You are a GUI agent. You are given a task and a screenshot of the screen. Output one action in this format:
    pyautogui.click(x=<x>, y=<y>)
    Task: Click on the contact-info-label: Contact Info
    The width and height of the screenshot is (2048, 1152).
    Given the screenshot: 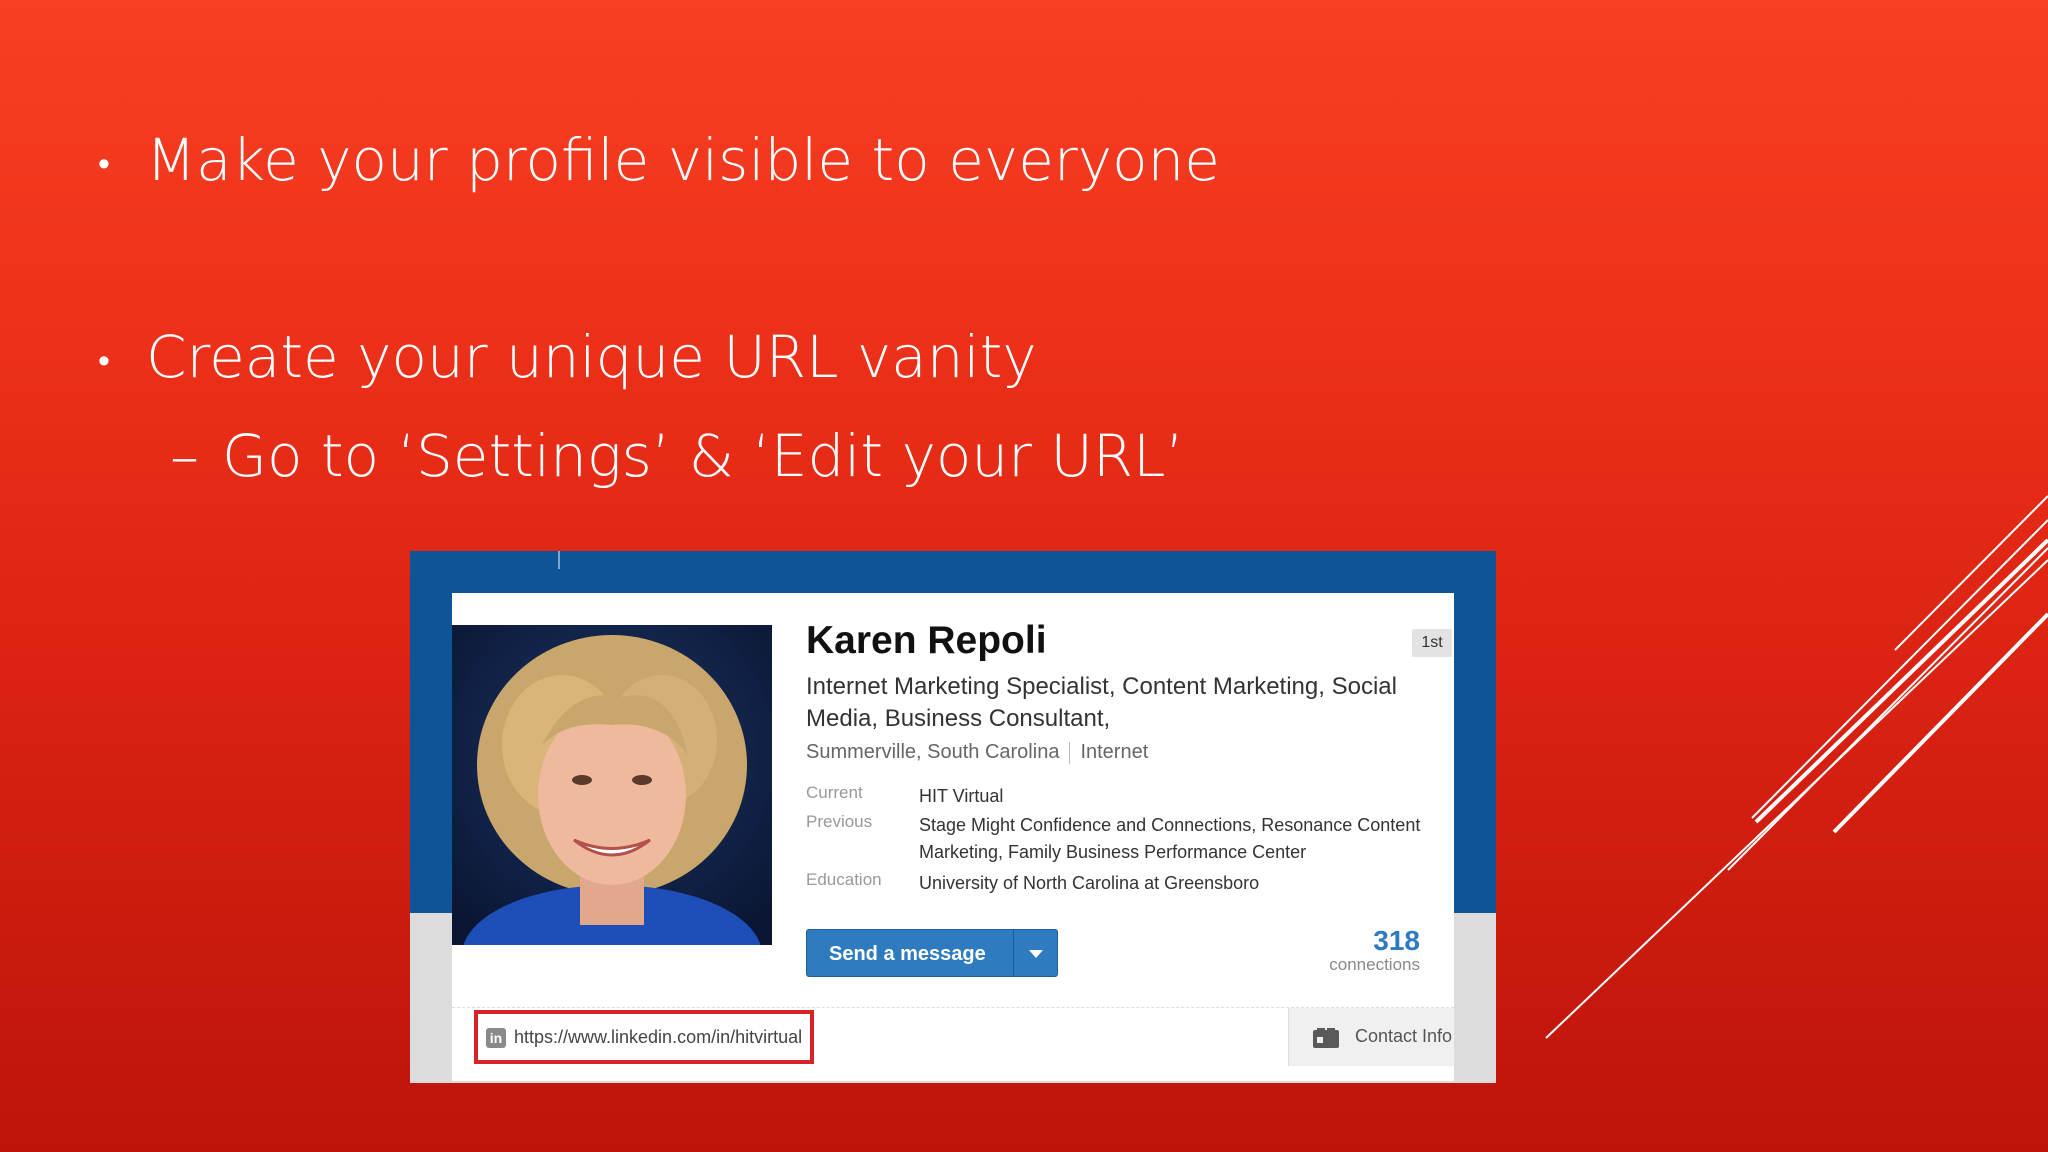 What is the action you would take?
    pyautogui.click(x=1404, y=1036)
    